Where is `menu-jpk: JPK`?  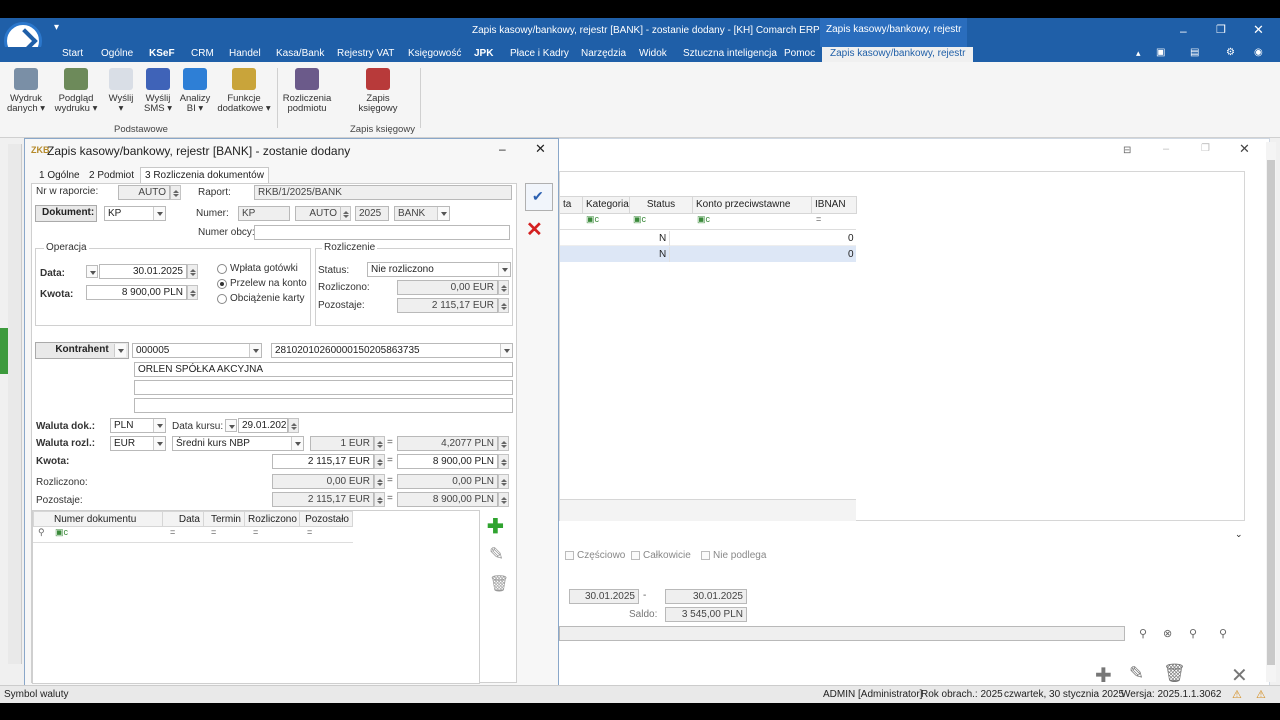 menu-jpk: JPK is located at coordinates (483, 53).